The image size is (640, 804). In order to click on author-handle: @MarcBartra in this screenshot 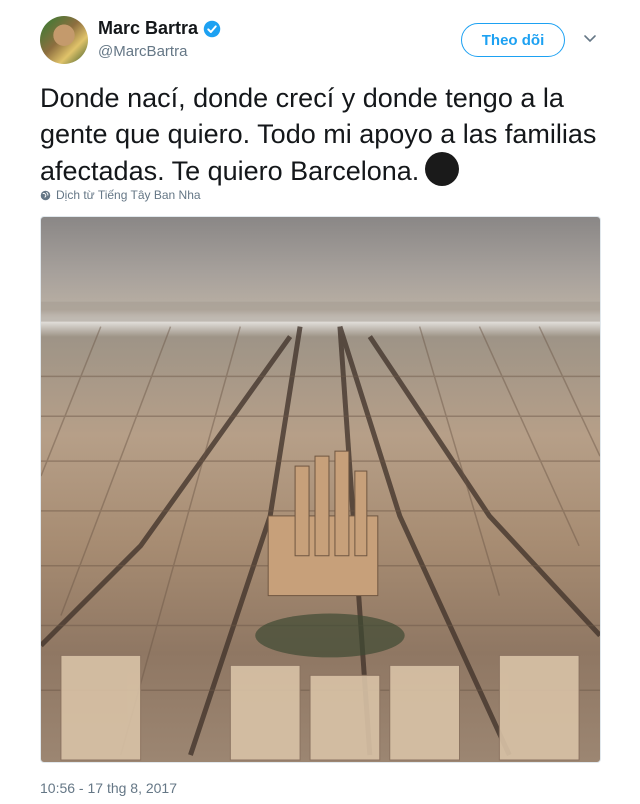, I will do `click(142, 51)`.